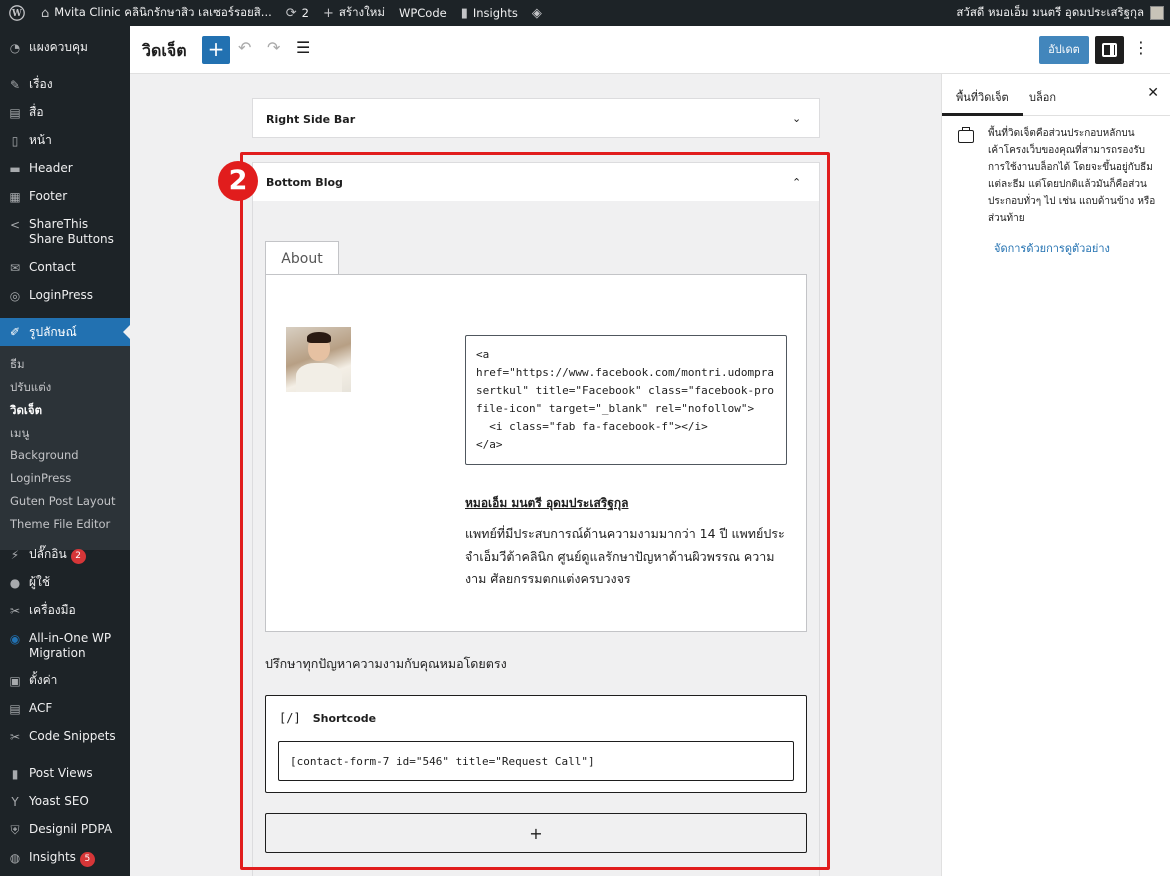 This screenshot has height=876, width=1170. Describe the element at coordinates (15, 296) in the screenshot. I see `loginpress-icon: ◎` at that location.